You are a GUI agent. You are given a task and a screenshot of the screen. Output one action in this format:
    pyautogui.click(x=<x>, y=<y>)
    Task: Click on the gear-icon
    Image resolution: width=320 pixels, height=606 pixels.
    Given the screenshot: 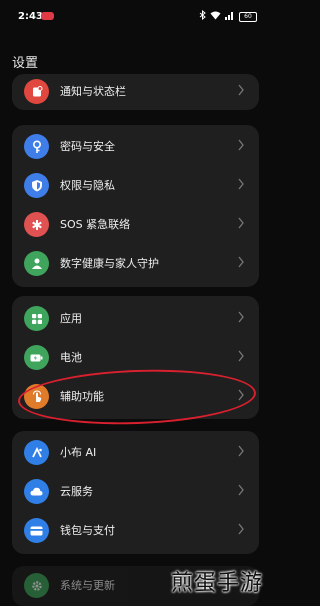 What is the action you would take?
    pyautogui.click(x=36, y=585)
    